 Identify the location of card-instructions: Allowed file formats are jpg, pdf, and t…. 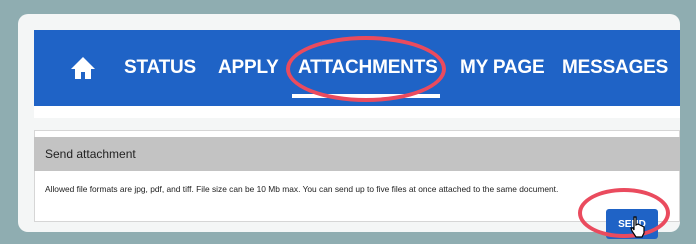
(302, 189).